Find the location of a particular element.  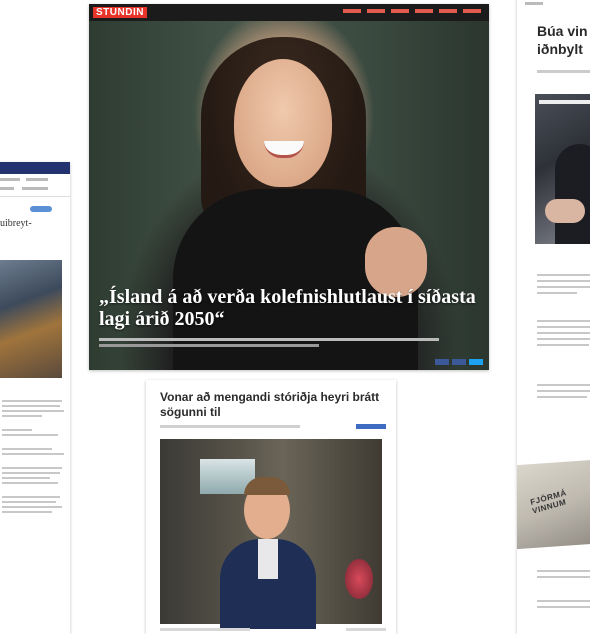

article-headline-line: Búa vin is located at coordinates (562, 31).